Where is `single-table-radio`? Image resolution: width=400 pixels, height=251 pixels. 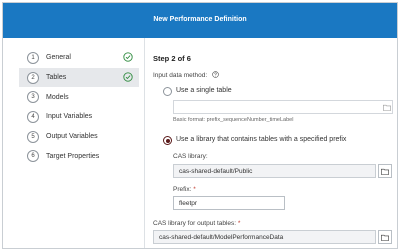 single-table-radio is located at coordinates (167, 91).